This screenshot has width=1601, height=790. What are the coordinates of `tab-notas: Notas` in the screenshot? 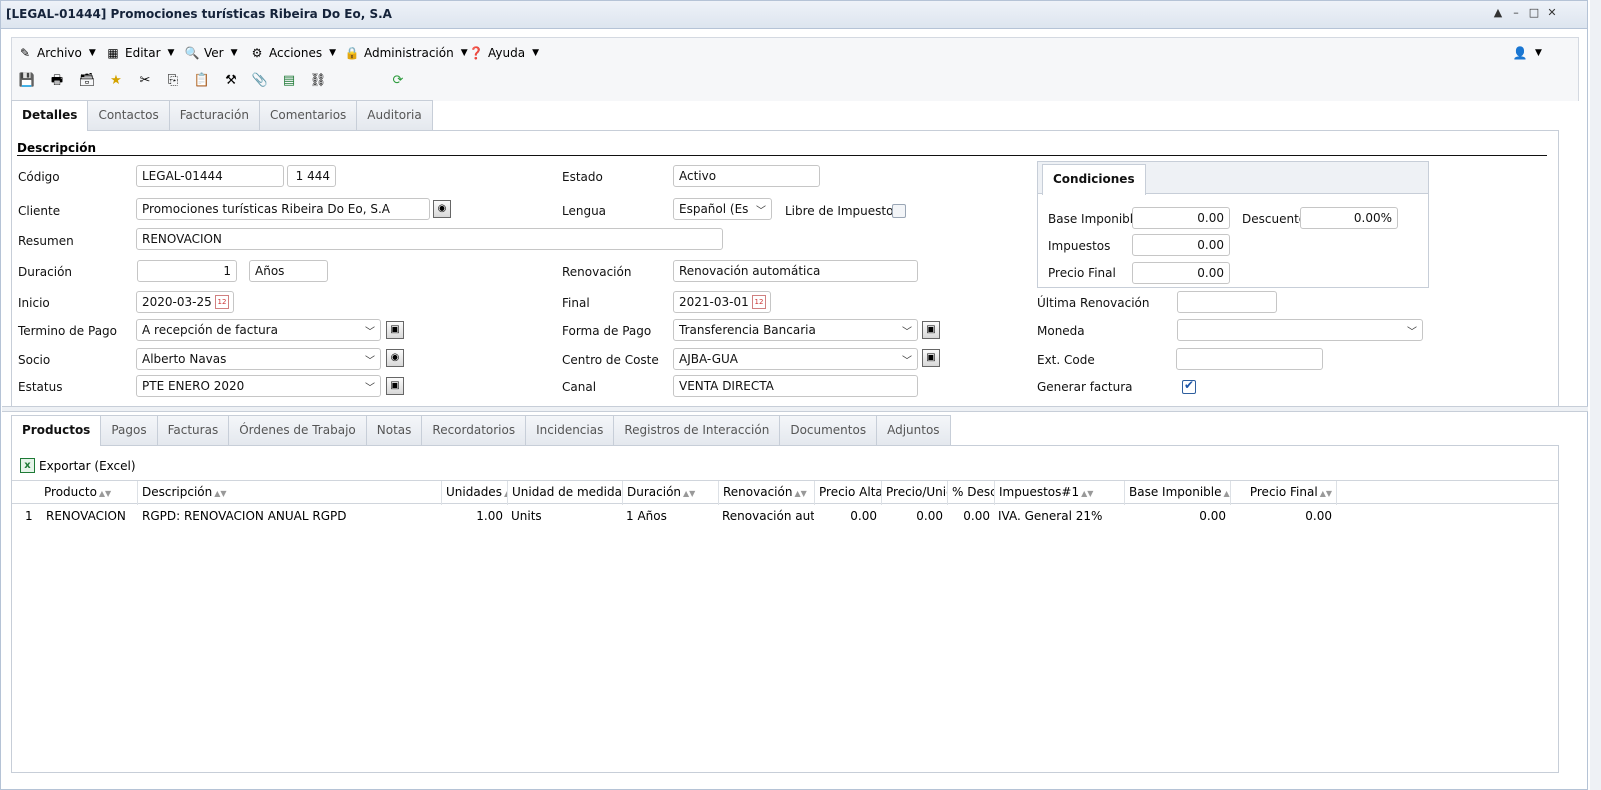 It's located at (394, 430).